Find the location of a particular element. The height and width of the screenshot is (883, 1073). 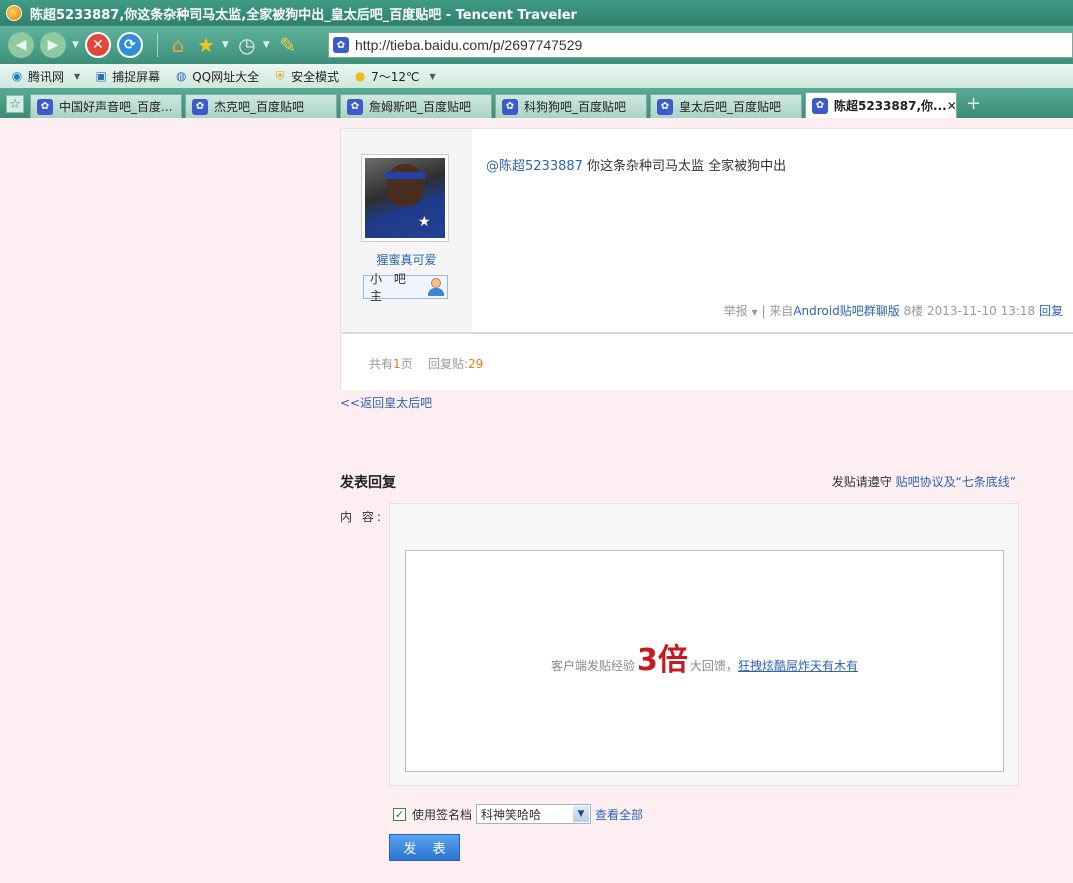

new-tab-plus-icon: + is located at coordinates (973, 103).